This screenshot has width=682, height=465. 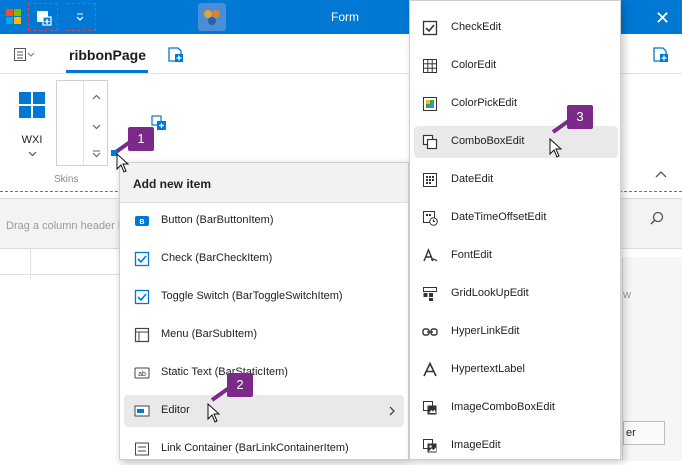 I want to click on menu-item-label: Menu (BarSubItem), so click(x=209, y=334).